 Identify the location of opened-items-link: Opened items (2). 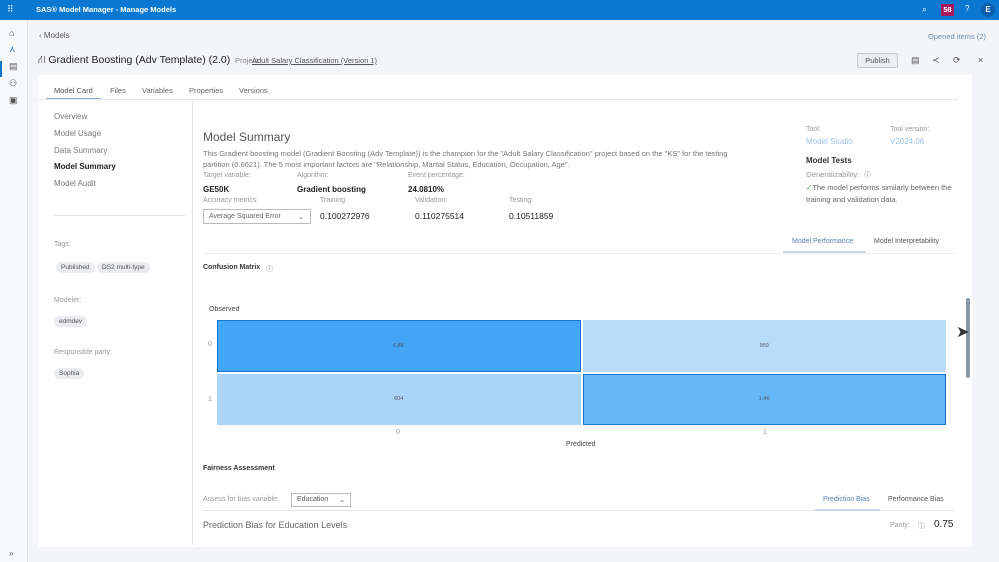
(957, 36).